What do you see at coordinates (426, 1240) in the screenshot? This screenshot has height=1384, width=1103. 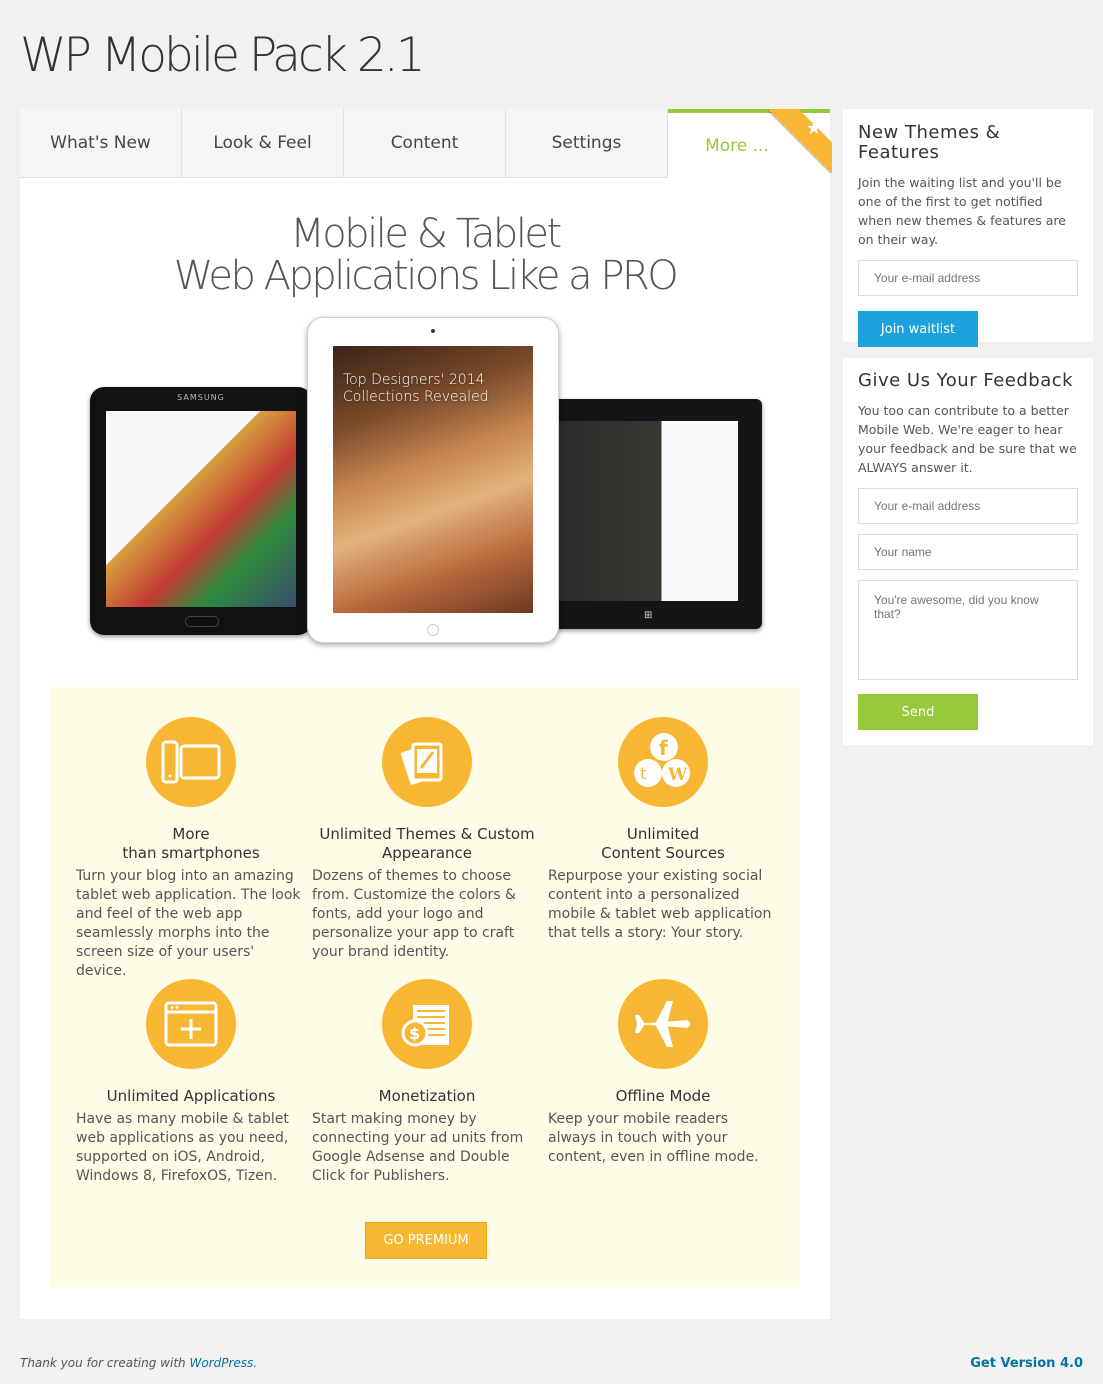 I see `go-premium-button: GO PREMIUM` at bounding box center [426, 1240].